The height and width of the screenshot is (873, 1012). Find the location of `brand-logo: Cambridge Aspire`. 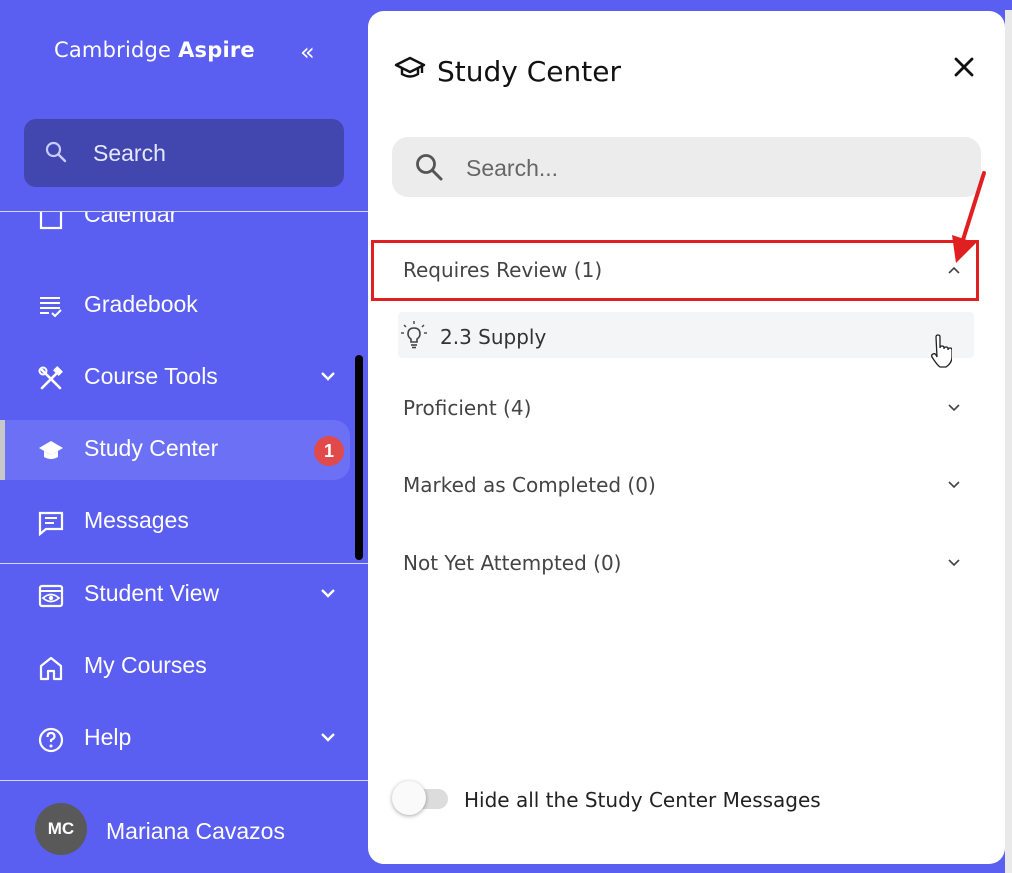

brand-logo: Cambridge Aspire is located at coordinates (154, 50).